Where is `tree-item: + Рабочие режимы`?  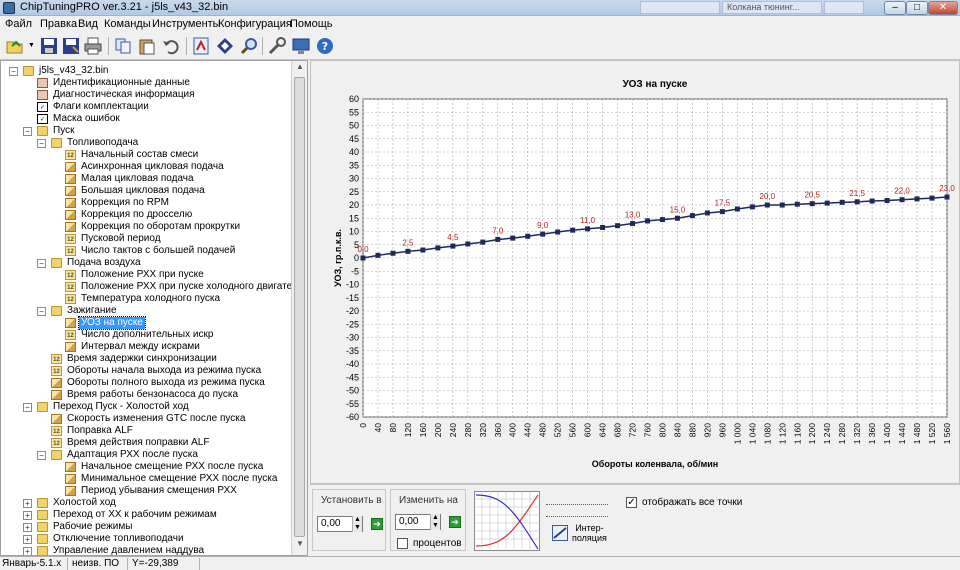 tree-item: + Рабочие режимы is located at coordinates (145, 527).